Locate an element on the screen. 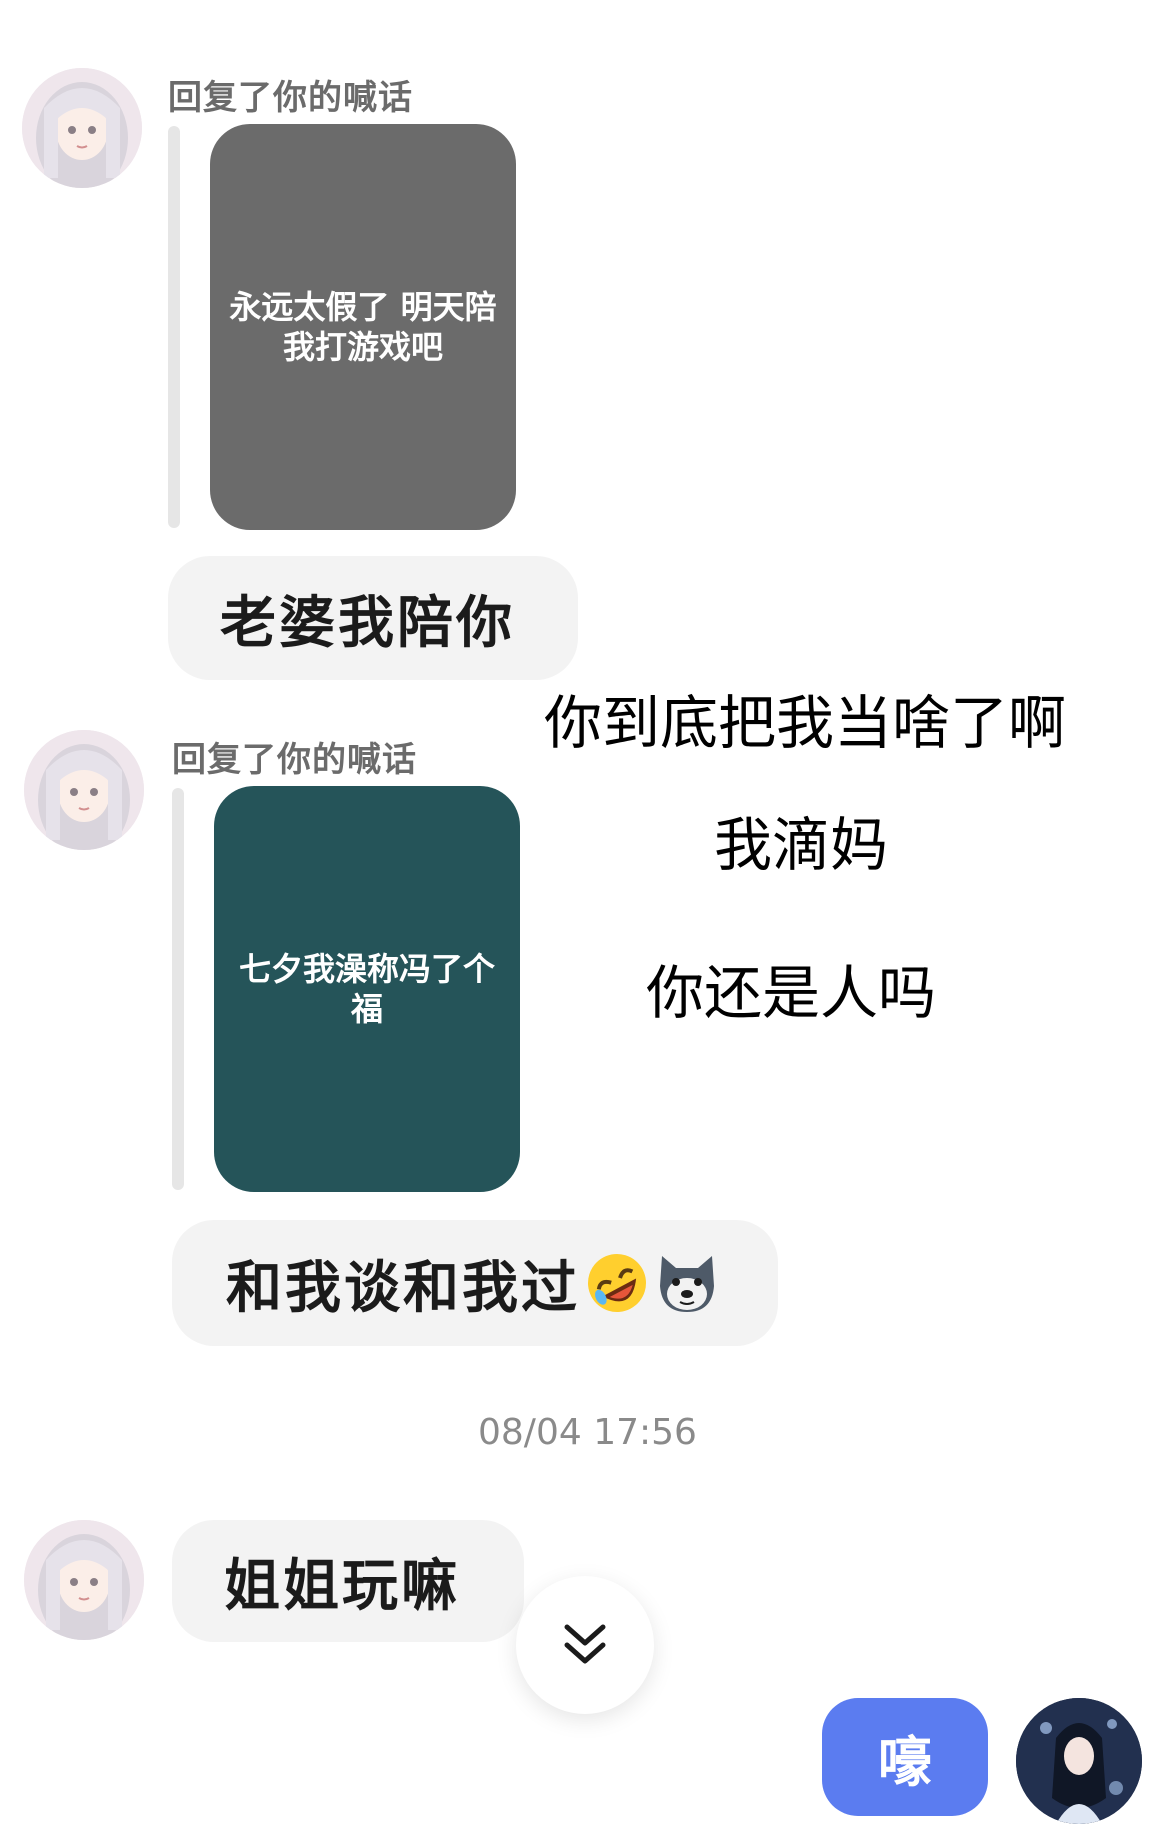 The width and height of the screenshot is (1170, 1824). double-chevron-down-icon is located at coordinates (585, 1644).